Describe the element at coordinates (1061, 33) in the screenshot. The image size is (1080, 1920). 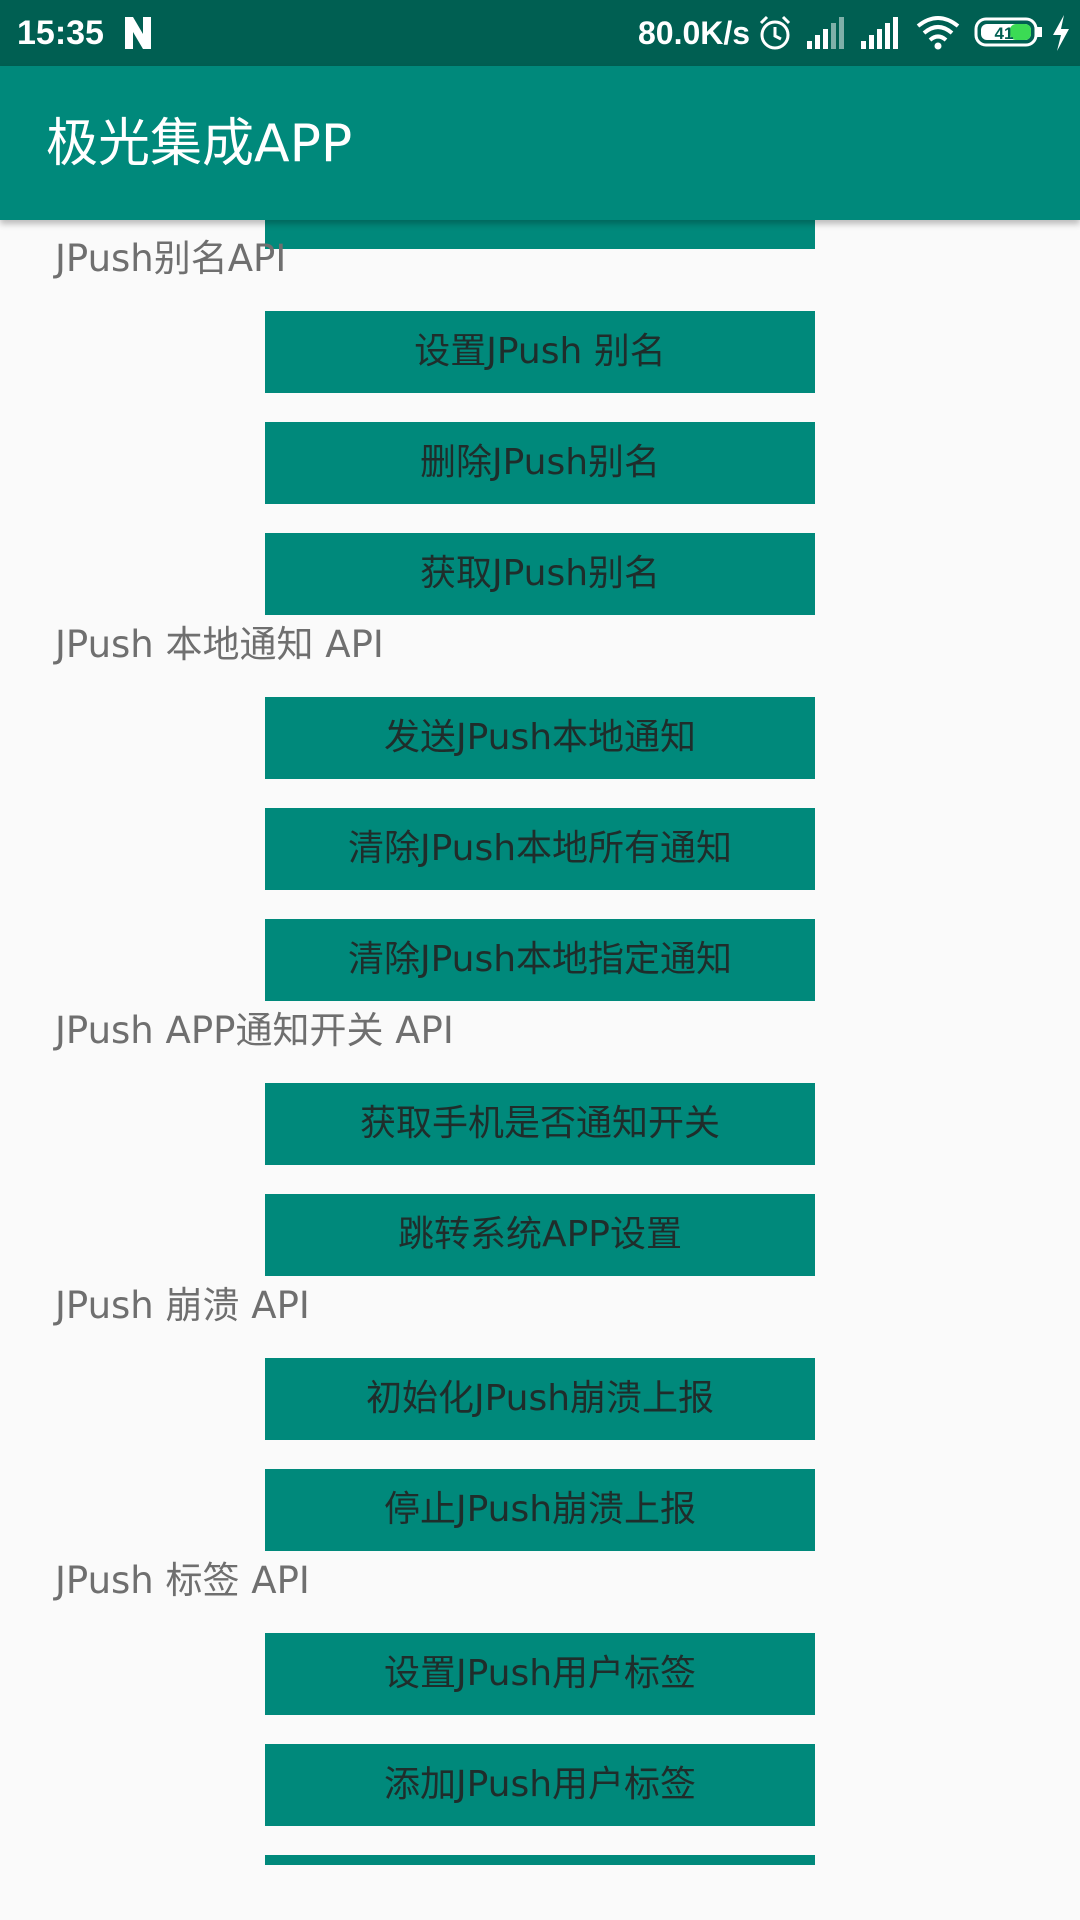
I see `charging-icon` at that location.